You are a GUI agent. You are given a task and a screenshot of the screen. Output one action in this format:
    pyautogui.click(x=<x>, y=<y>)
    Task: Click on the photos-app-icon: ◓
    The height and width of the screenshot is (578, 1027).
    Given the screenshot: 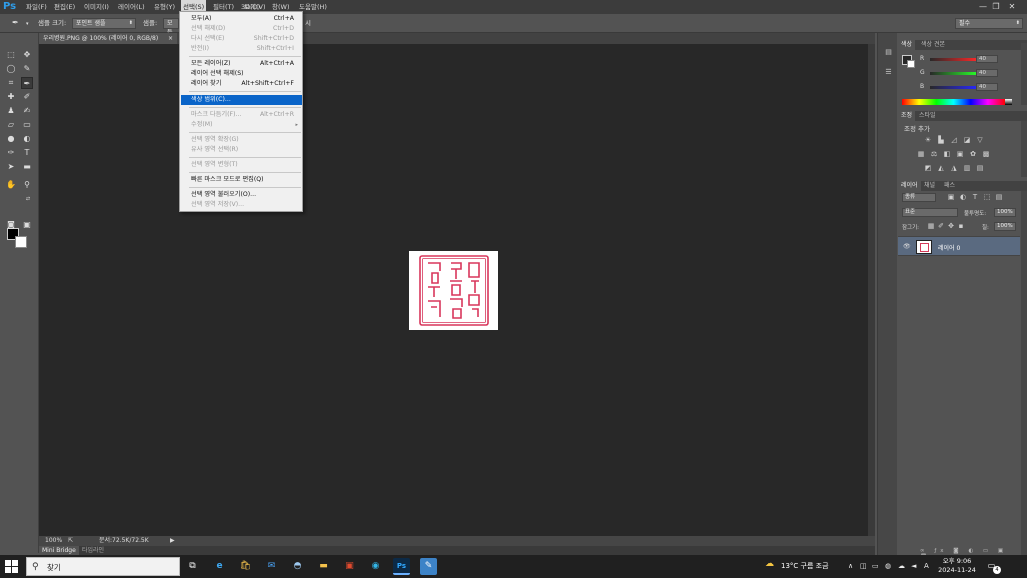 What is the action you would take?
    pyautogui.click(x=297, y=566)
    